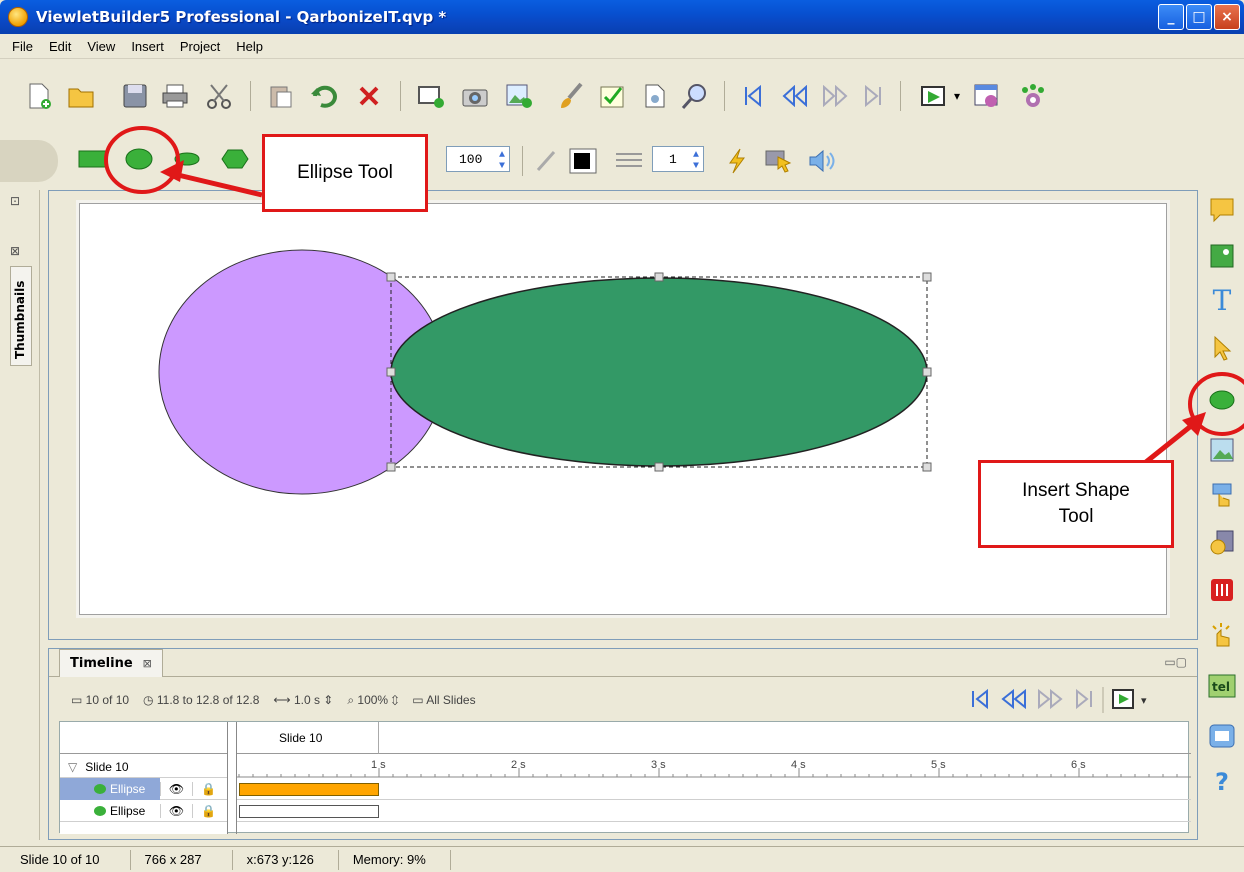 The width and height of the screenshot is (1244, 872). I want to click on timeline-slide-header-label: Slide 10, so click(301, 737).